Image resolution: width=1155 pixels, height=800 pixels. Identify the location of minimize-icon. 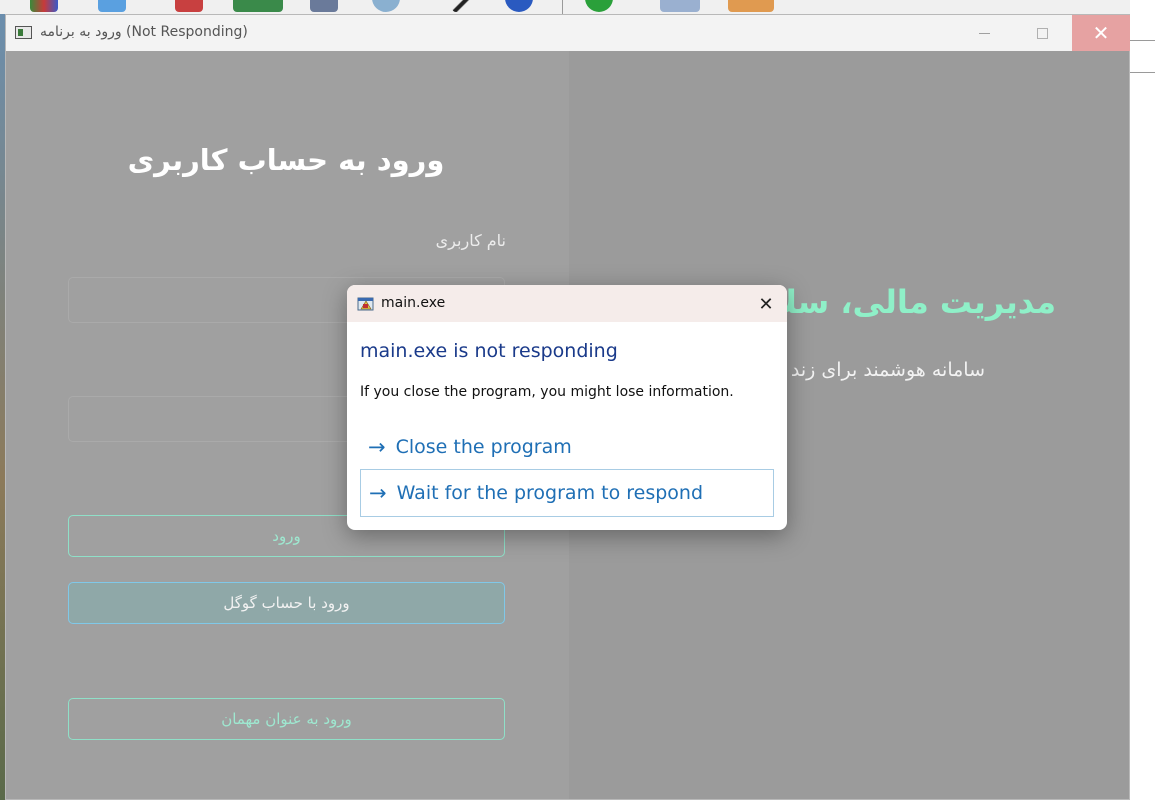
(984, 33).